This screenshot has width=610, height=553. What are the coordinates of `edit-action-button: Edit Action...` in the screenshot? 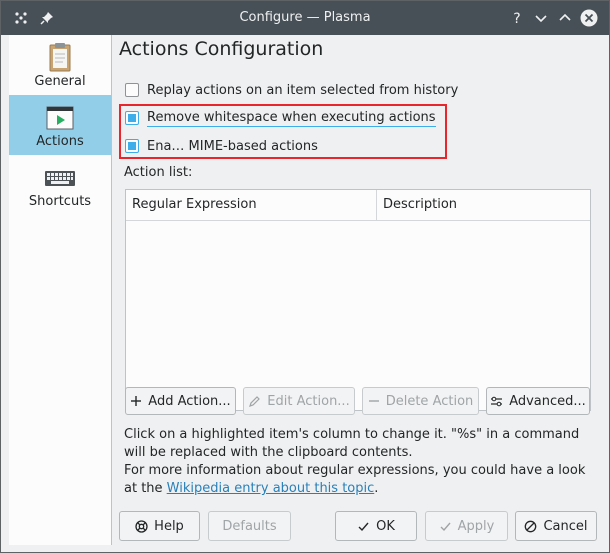 It's located at (299, 401).